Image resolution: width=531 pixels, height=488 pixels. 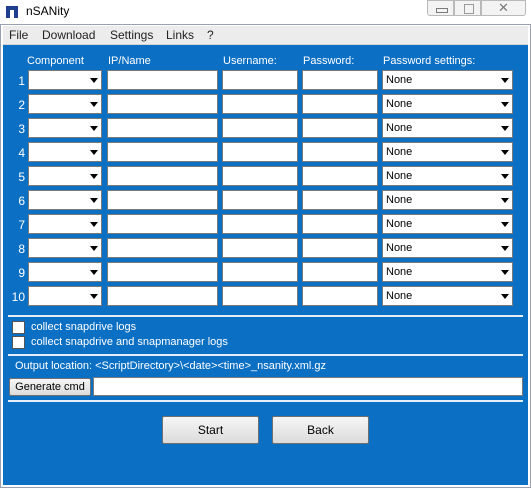 What do you see at coordinates (21, 273) in the screenshot?
I see `row-number: 9` at bounding box center [21, 273].